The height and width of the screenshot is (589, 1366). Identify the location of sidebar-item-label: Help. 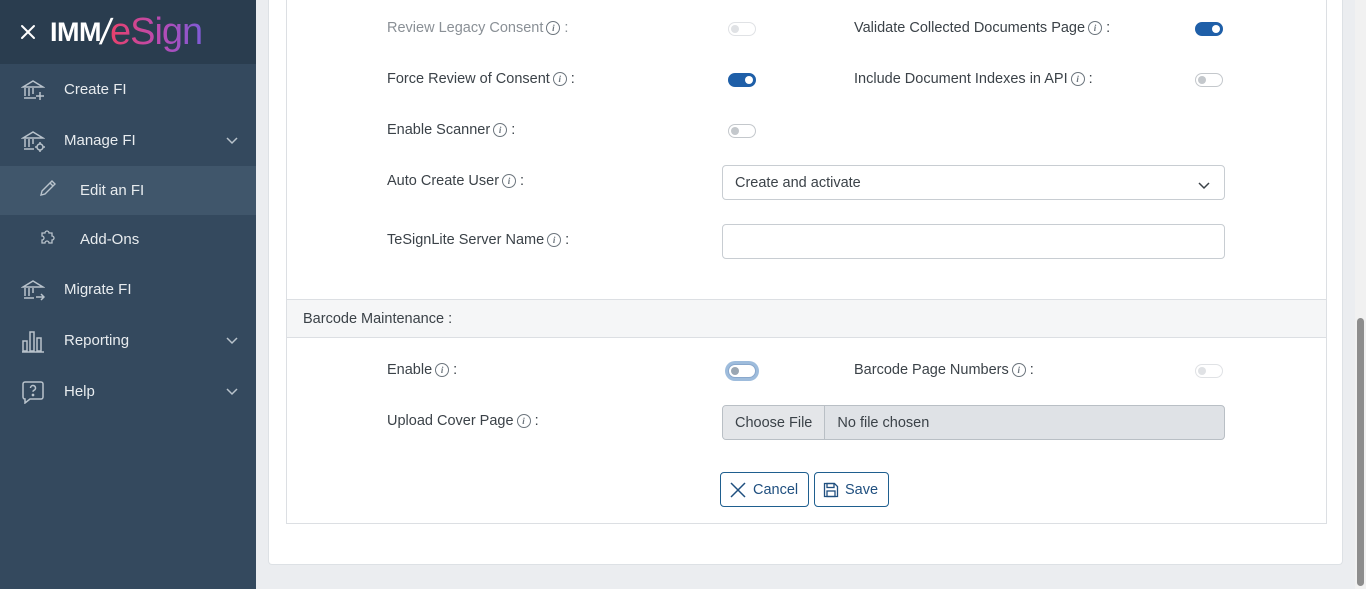
(79, 391).